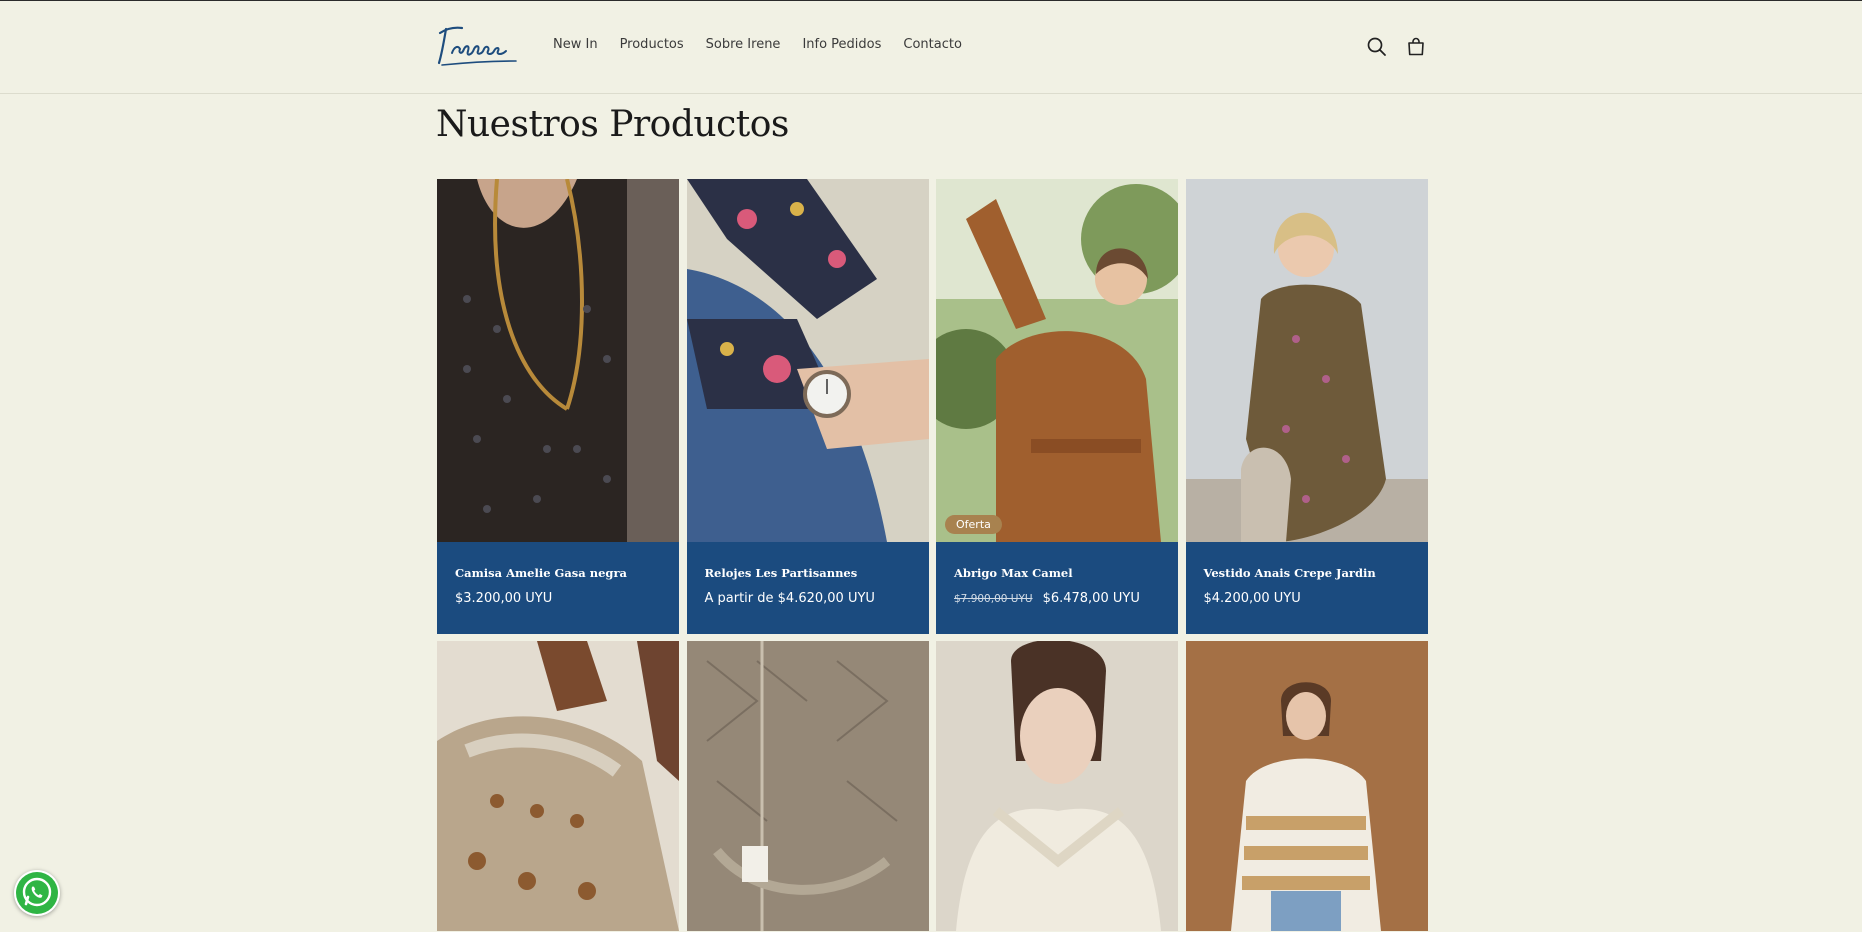 Image resolution: width=1862 pixels, height=932 pixels. Describe the element at coordinates (1057, 360) in the screenshot. I see `product-image: Oferta` at that location.